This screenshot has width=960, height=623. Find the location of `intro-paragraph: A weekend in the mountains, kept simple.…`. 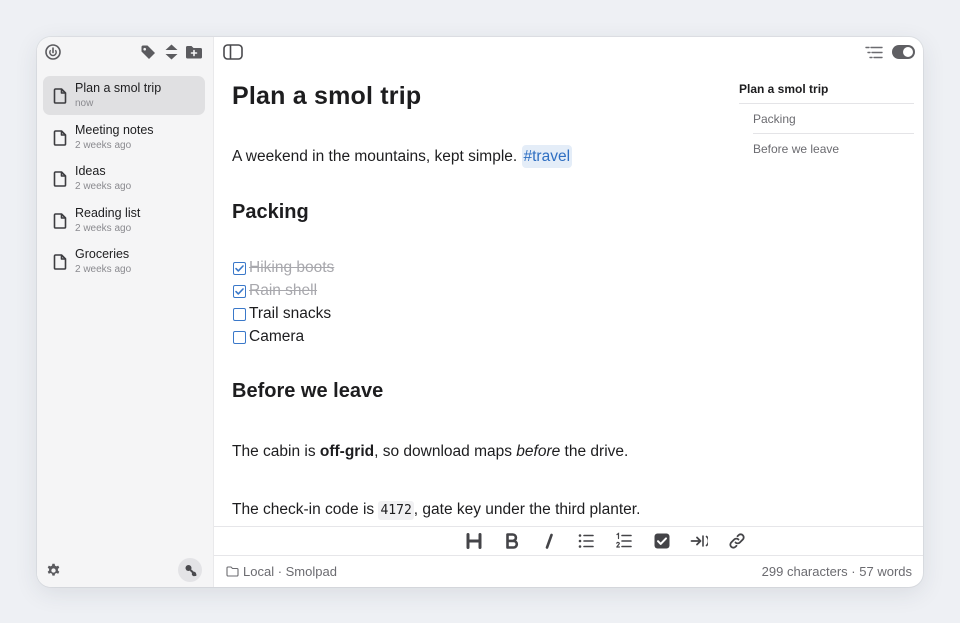

intro-paragraph: A weekend in the mountains, kept simple.… is located at coordinates (402, 156).